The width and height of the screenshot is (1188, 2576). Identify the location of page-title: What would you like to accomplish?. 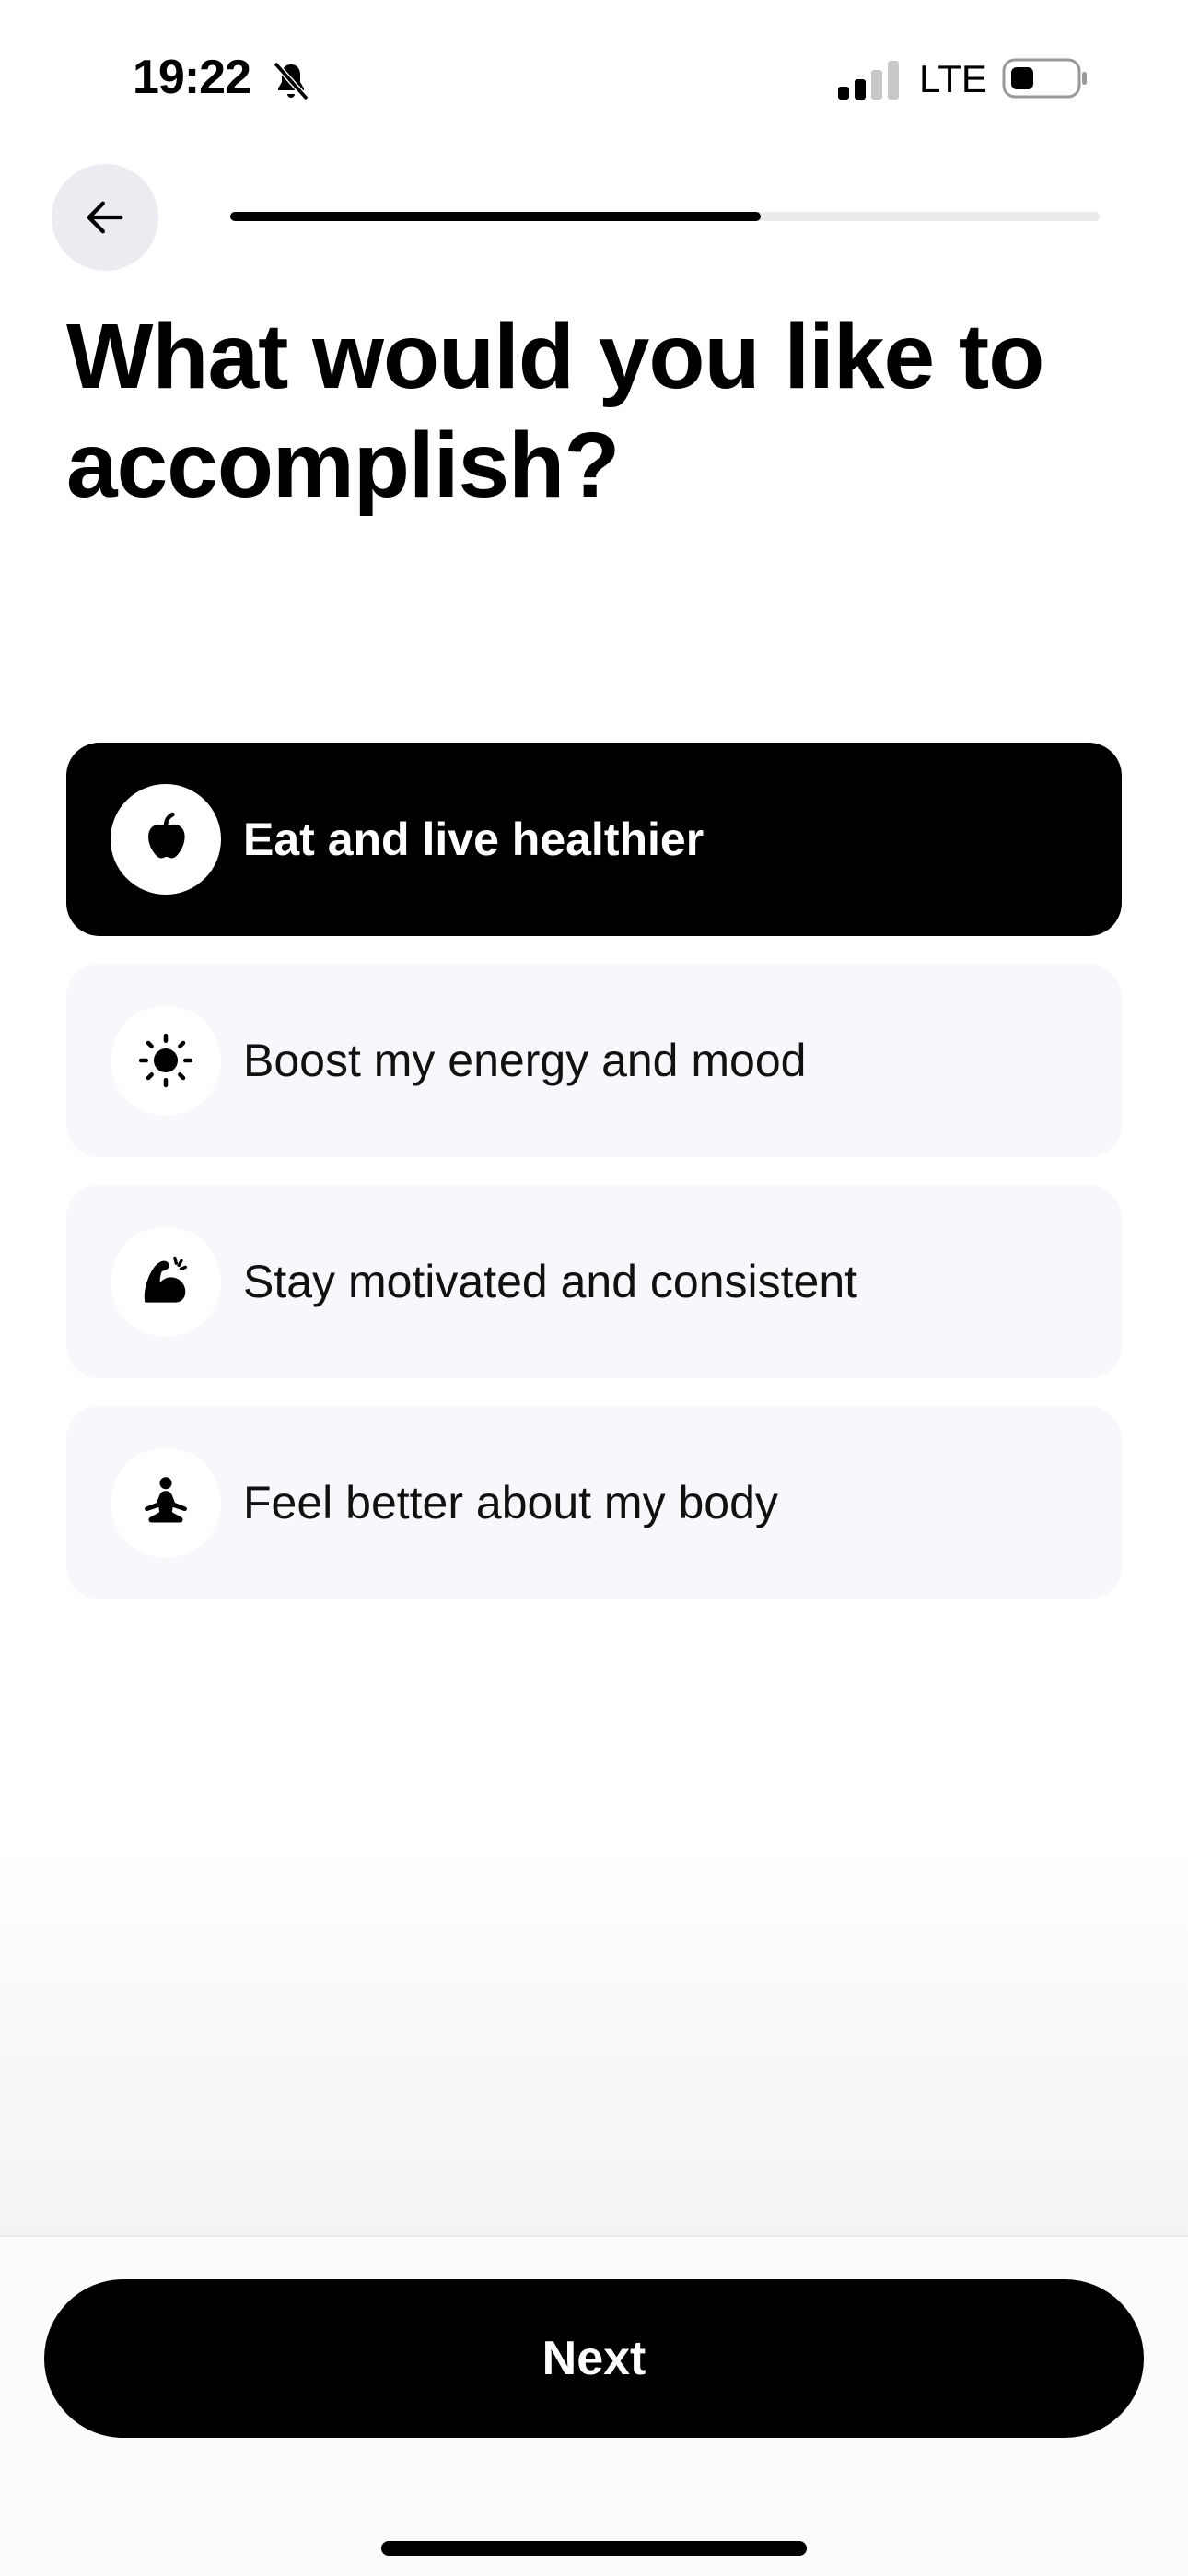
(555, 411).